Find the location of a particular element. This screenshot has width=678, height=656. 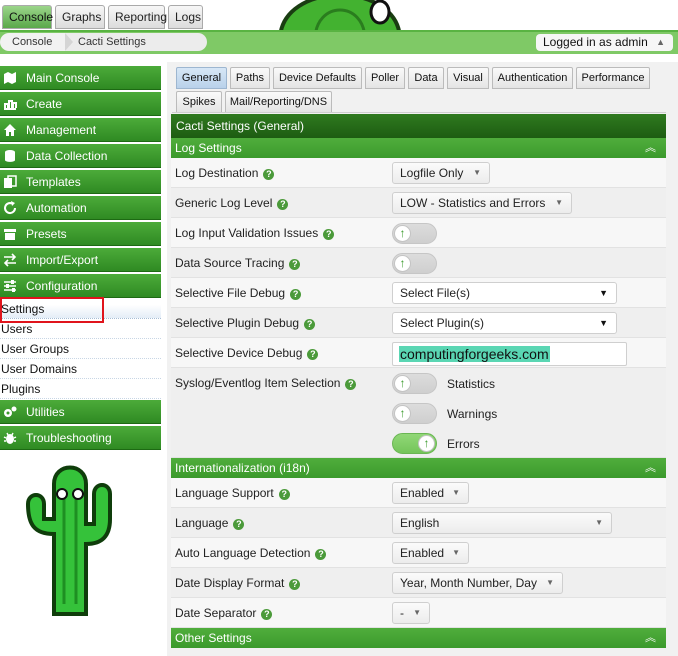

settings-highlight-box is located at coordinates (52, 310).